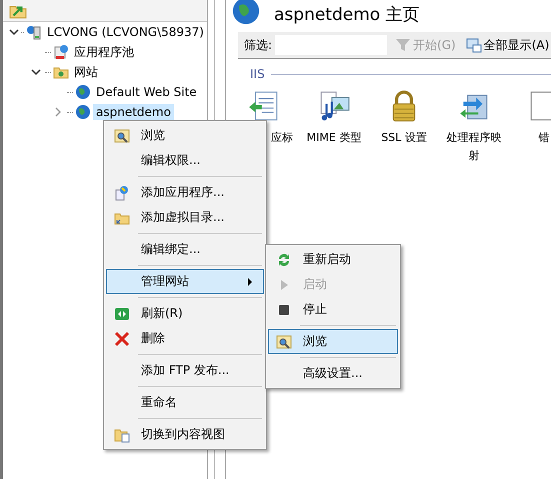  What do you see at coordinates (403, 45) in the screenshot?
I see `funnel-icon` at bounding box center [403, 45].